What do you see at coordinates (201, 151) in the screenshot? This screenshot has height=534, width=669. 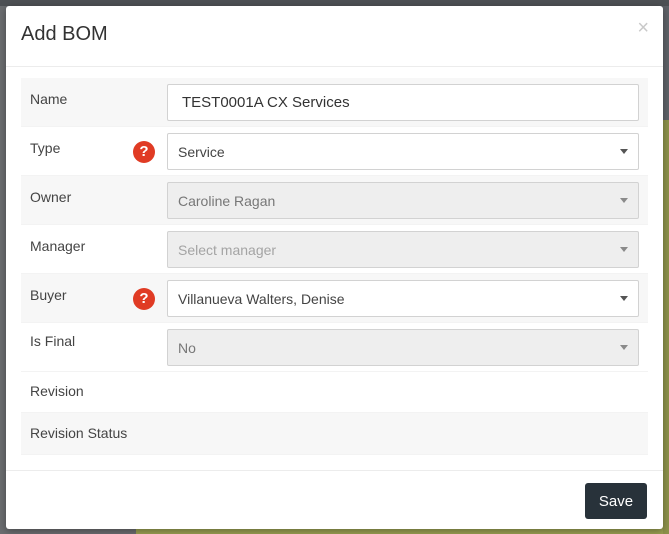 I see `type-select-value: Service` at bounding box center [201, 151].